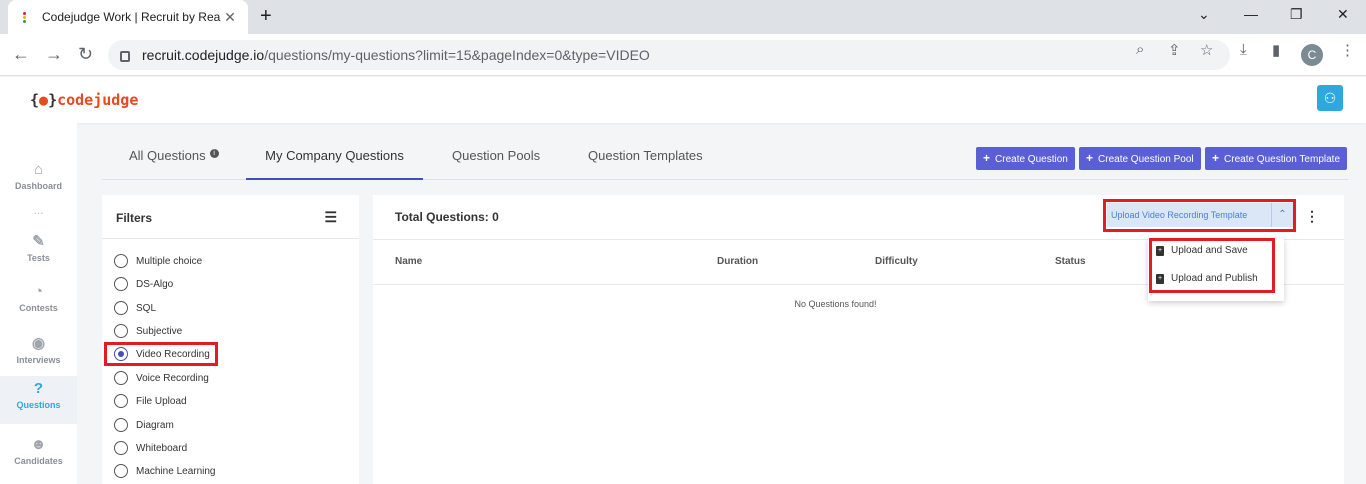 The width and height of the screenshot is (1366, 484). I want to click on filter-option-voice-recording: Voice Recording, so click(161, 378).